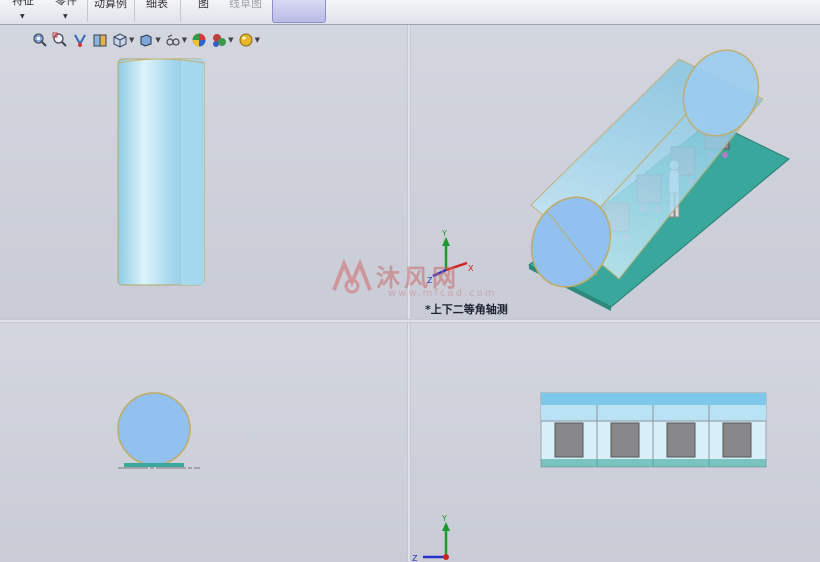 This screenshot has width=820, height=562. I want to click on tab-detail-table-label: 细表, so click(157, 5).